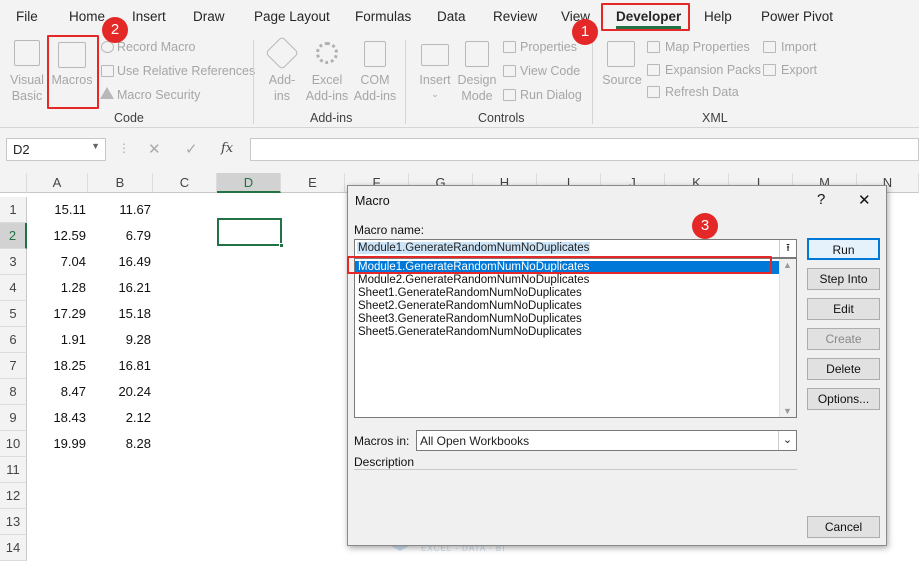 The image size is (919, 572). Describe the element at coordinates (473, 280) in the screenshot. I see `list-item: Module2.GenerateRandomNumNoDuplicates` at that location.